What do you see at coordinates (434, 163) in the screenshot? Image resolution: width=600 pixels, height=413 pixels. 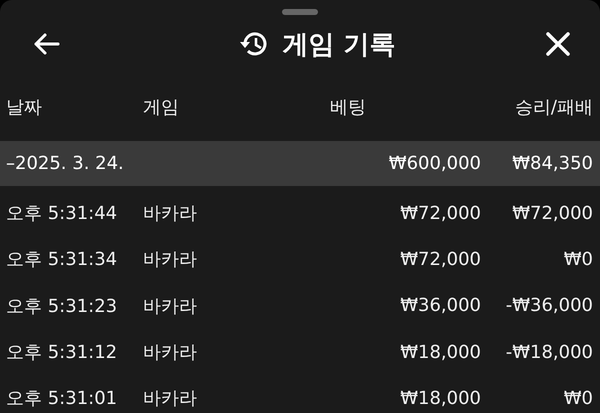 I see `group-bet-total: ₩600,000` at bounding box center [434, 163].